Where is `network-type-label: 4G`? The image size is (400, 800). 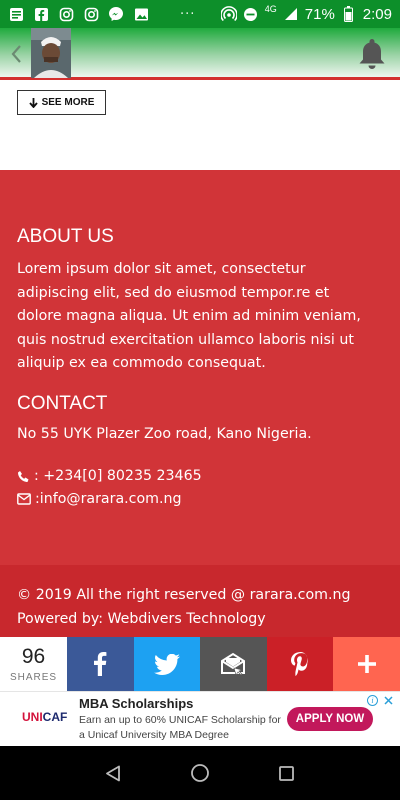
network-type-label: 4G is located at coordinates (270, 9).